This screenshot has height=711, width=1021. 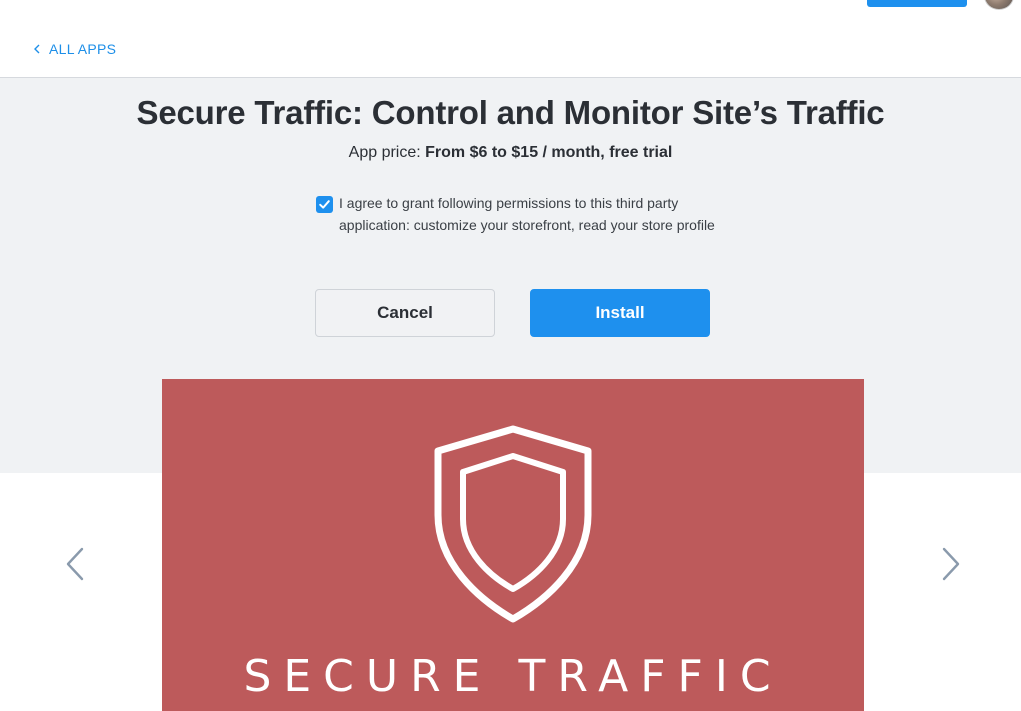 I want to click on app-price-label: App price:, so click(x=384, y=152).